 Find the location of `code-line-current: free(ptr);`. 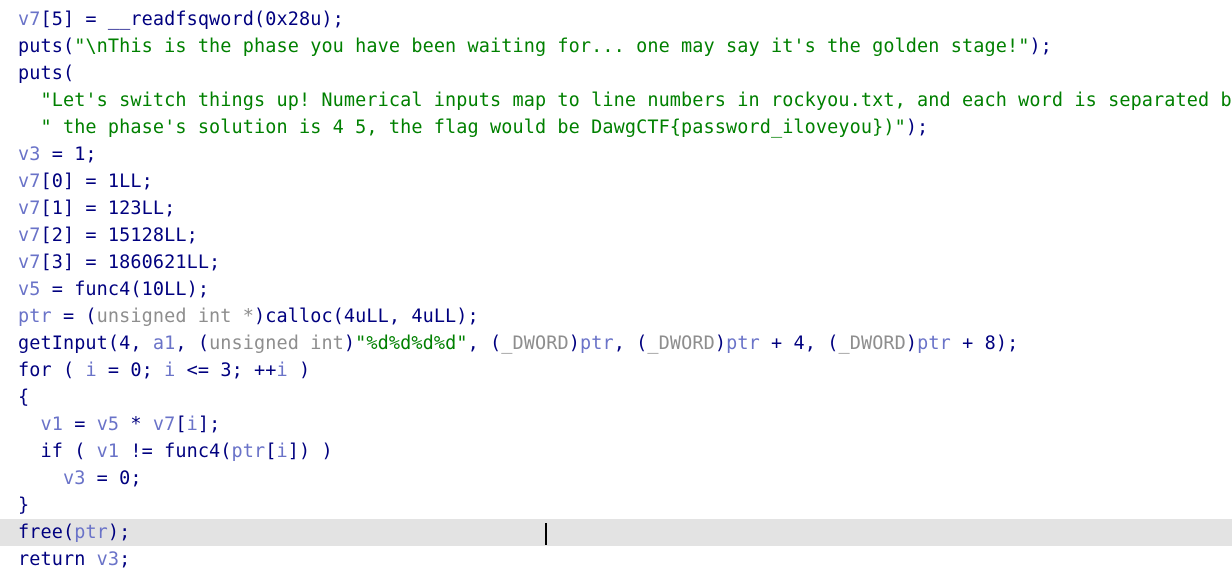

code-line-current: free(ptr); is located at coordinates (616, 532).